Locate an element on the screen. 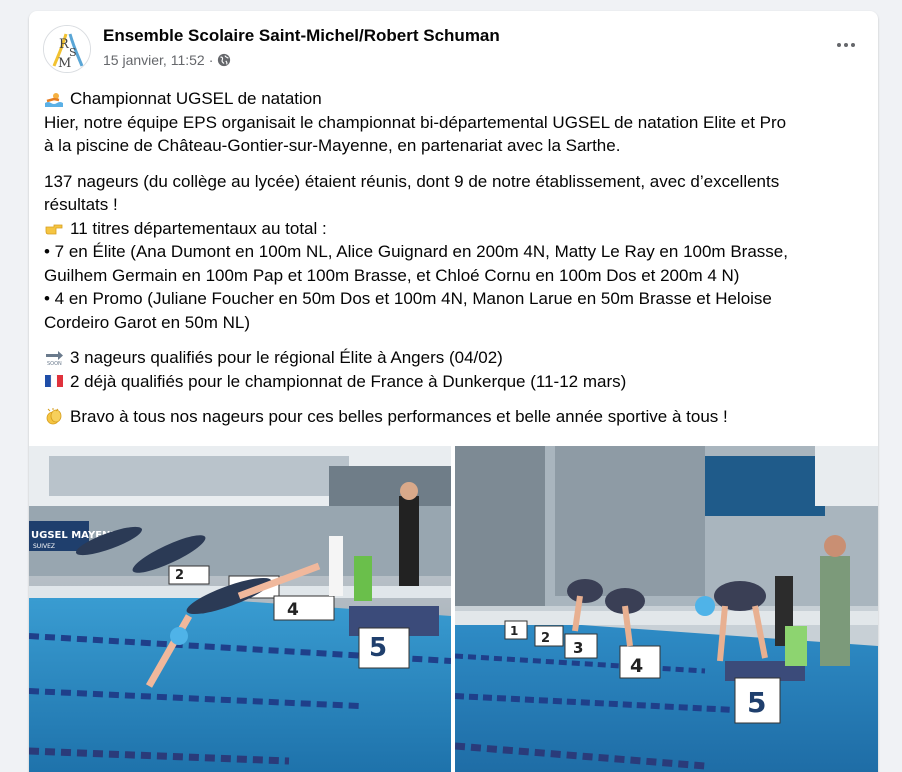 The width and height of the screenshot is (902, 772). block-number: 3 is located at coordinates (578, 648).